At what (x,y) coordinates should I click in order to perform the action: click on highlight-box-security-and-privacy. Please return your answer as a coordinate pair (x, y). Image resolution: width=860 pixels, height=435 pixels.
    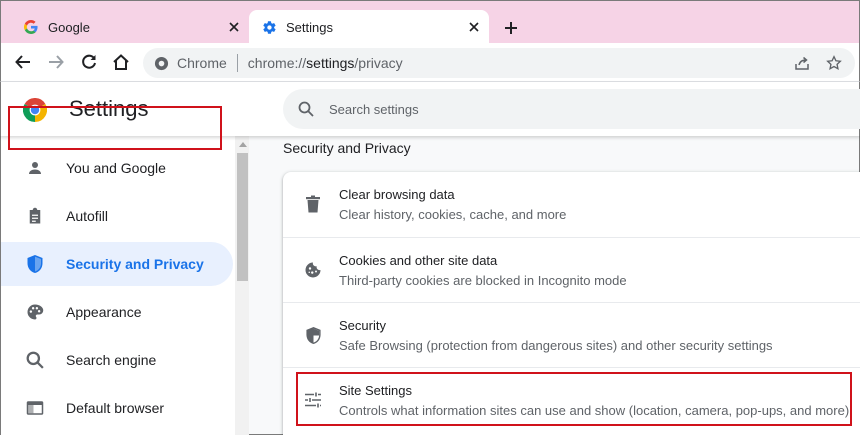
    Looking at the image, I should click on (115, 128).